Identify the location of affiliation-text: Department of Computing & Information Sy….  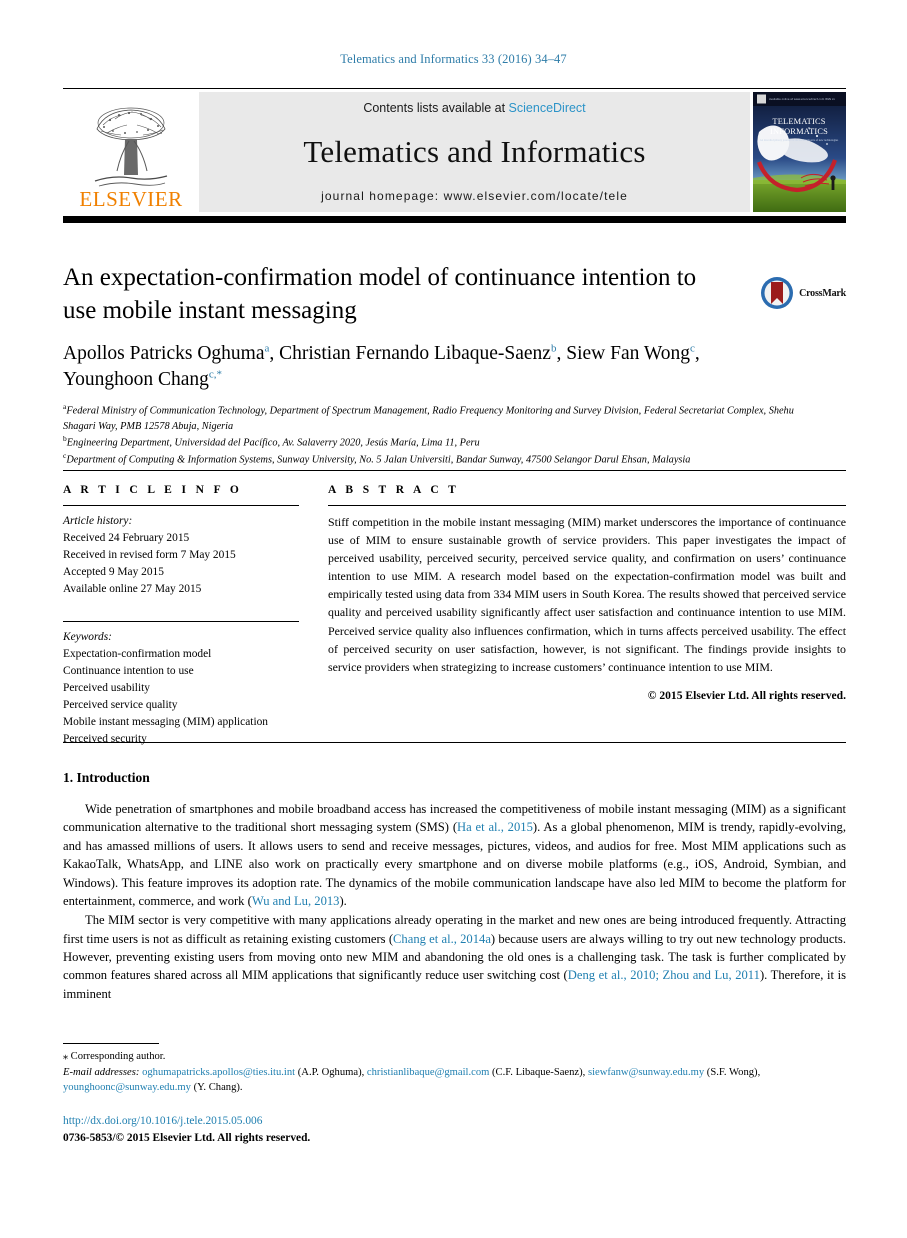
(378, 460).